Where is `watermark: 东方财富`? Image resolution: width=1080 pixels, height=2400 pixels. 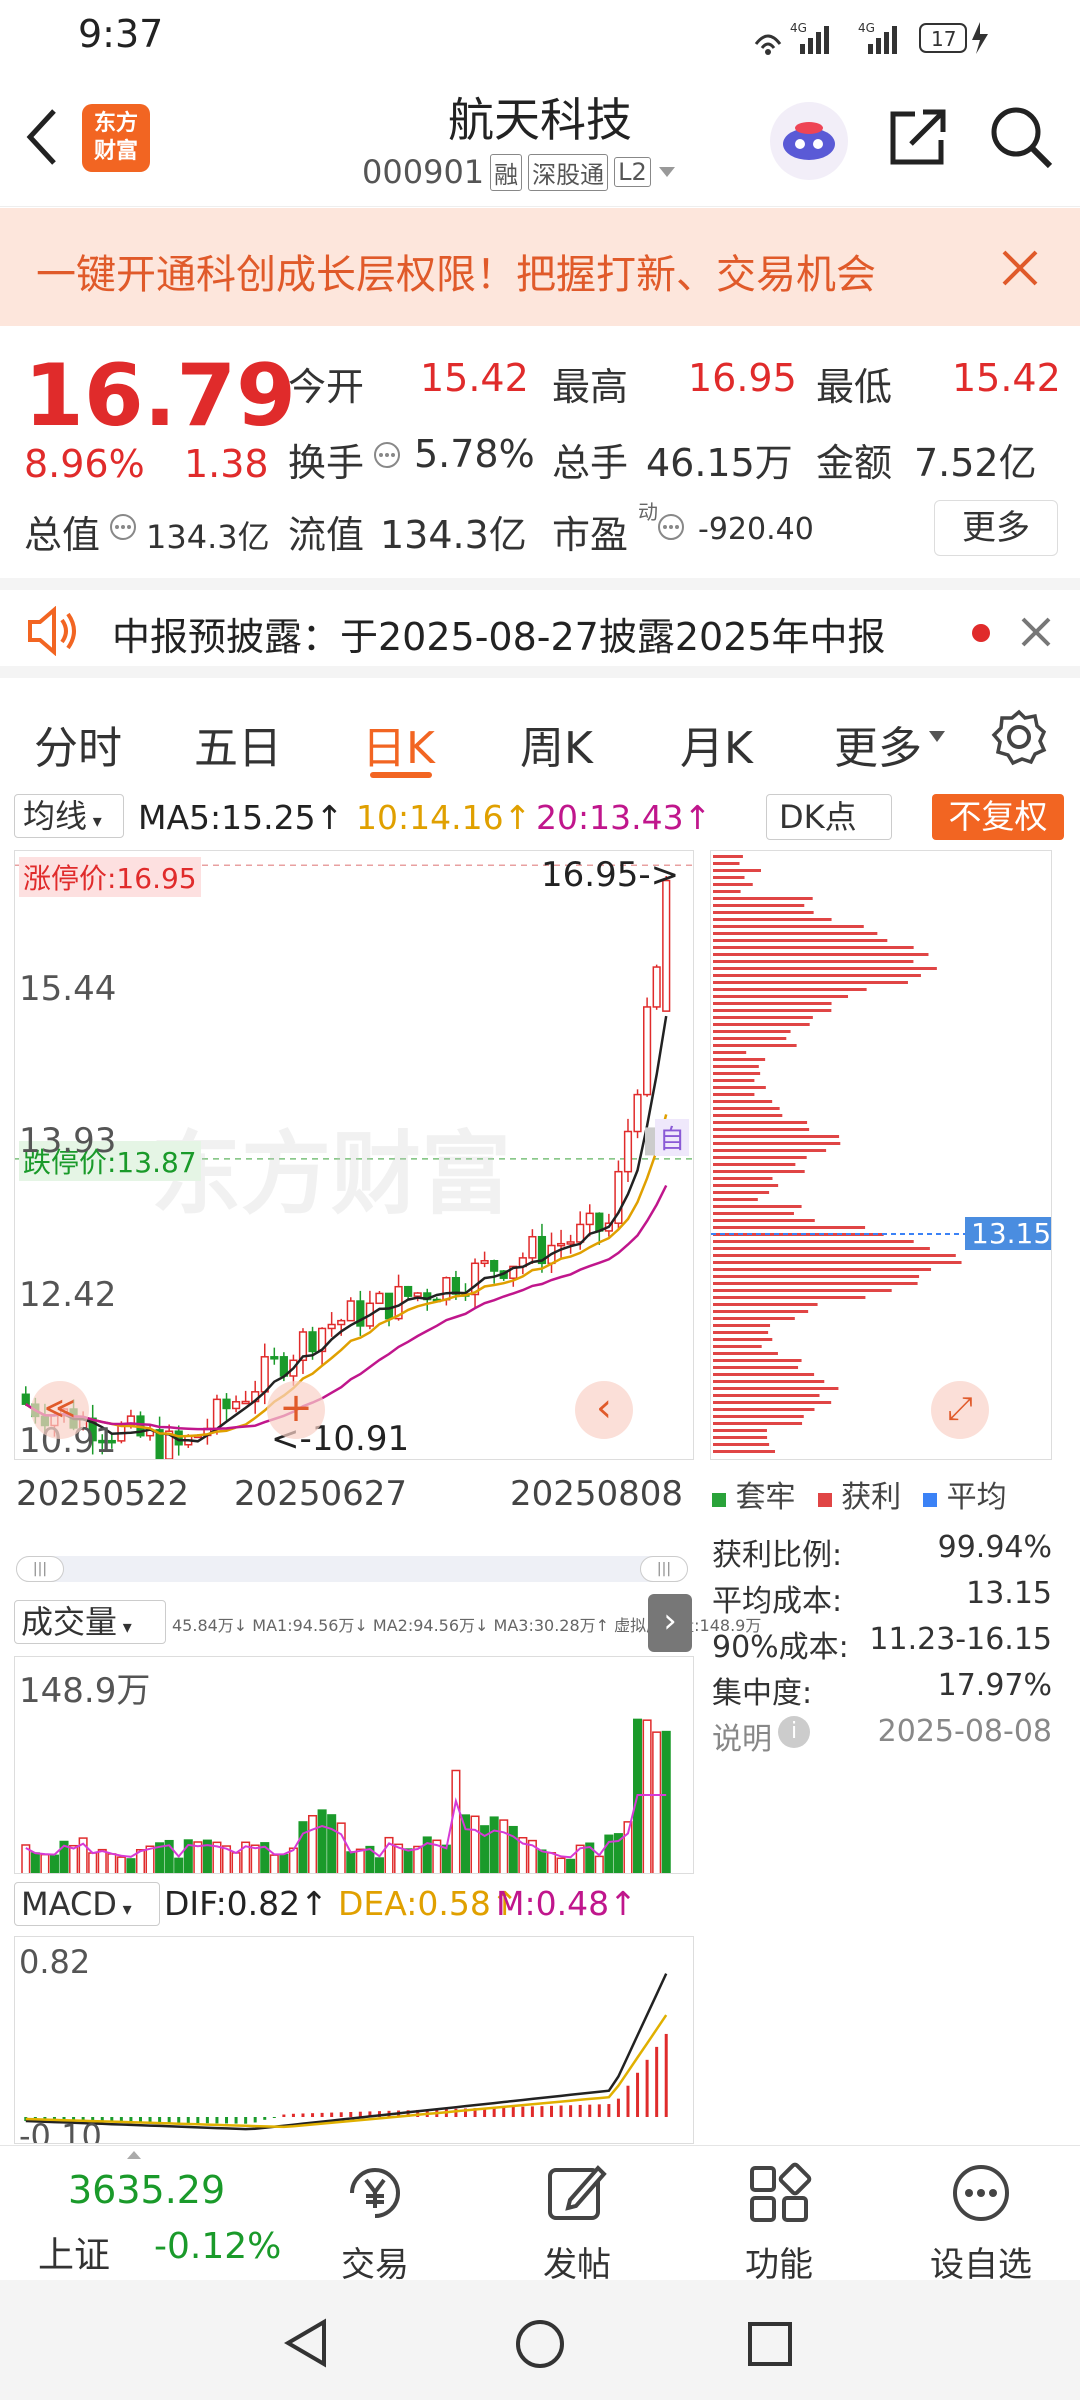 watermark: 东方财富 is located at coordinates (331, 1174).